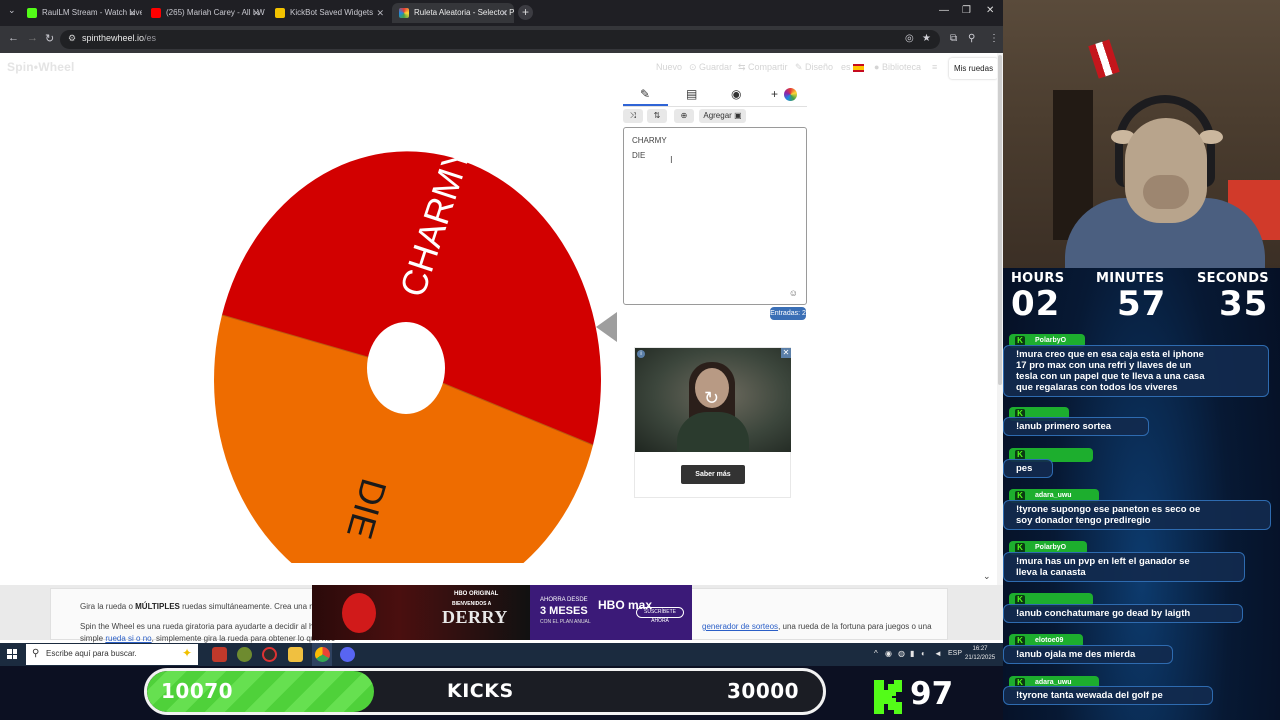  I want to click on image-icon: ⊕, so click(684, 115).